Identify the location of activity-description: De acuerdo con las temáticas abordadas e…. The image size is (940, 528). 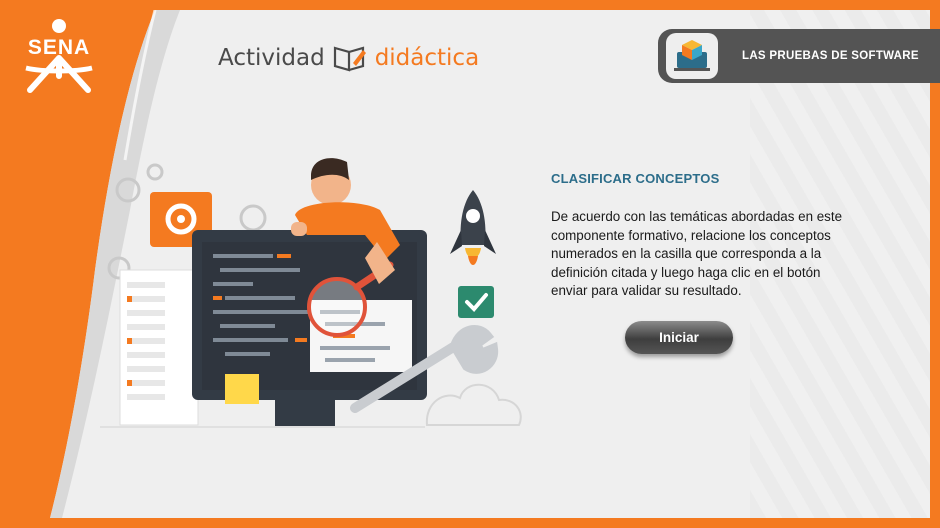
(697, 254).